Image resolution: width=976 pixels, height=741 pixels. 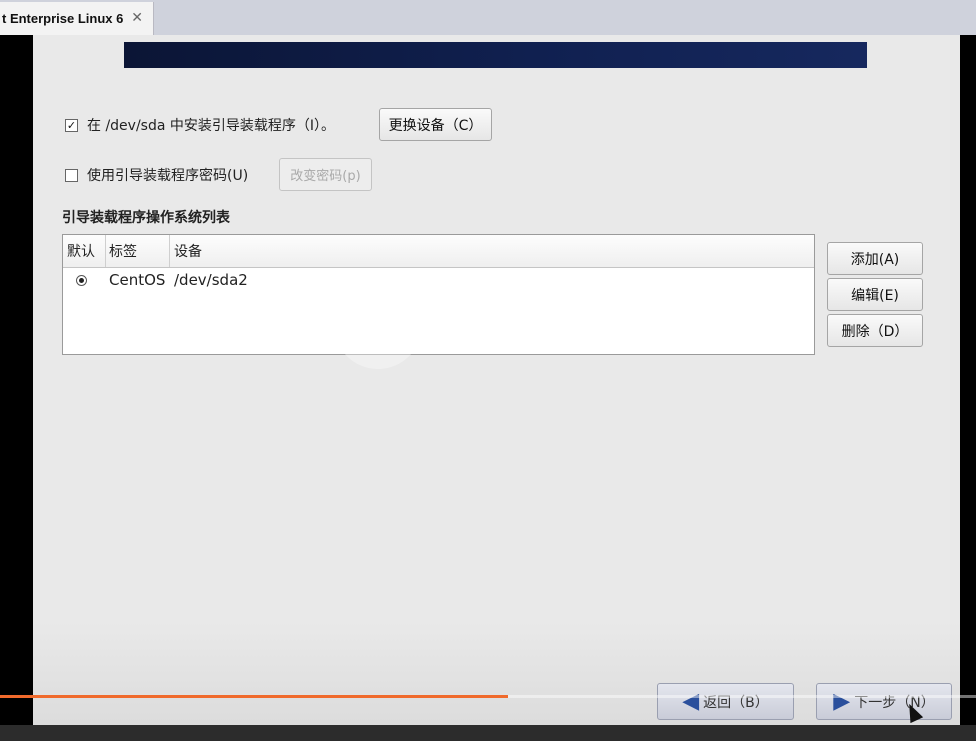 I want to click on use-password-label: 使用引导装载程序密码(U), so click(x=168, y=176).